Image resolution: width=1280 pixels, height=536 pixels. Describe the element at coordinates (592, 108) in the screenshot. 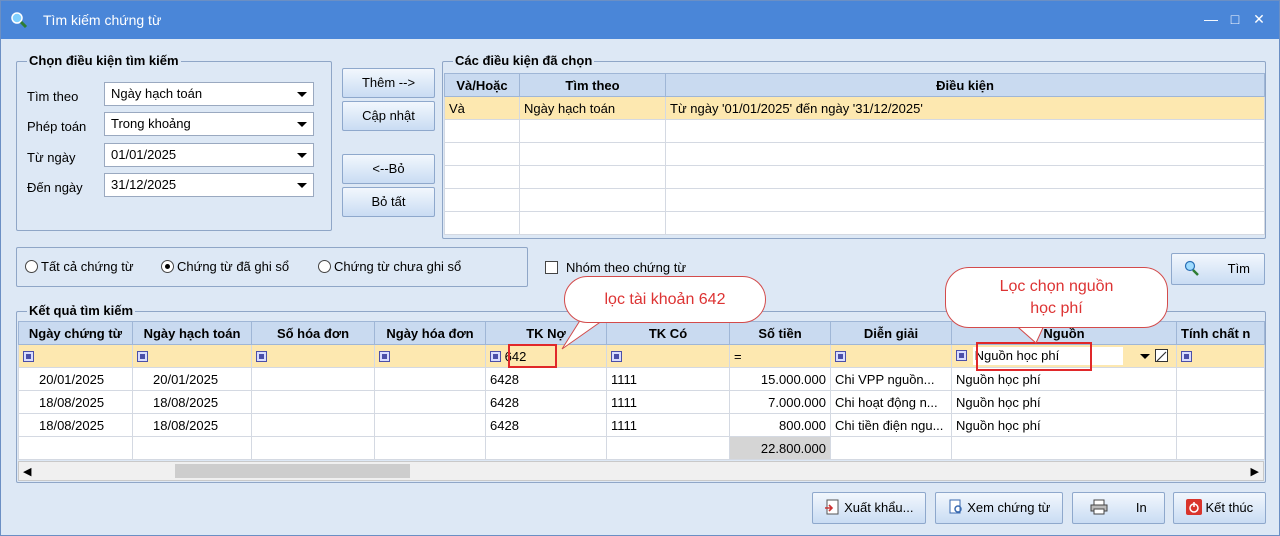

I see `cell-search-by: Ngày hạch toán` at that location.